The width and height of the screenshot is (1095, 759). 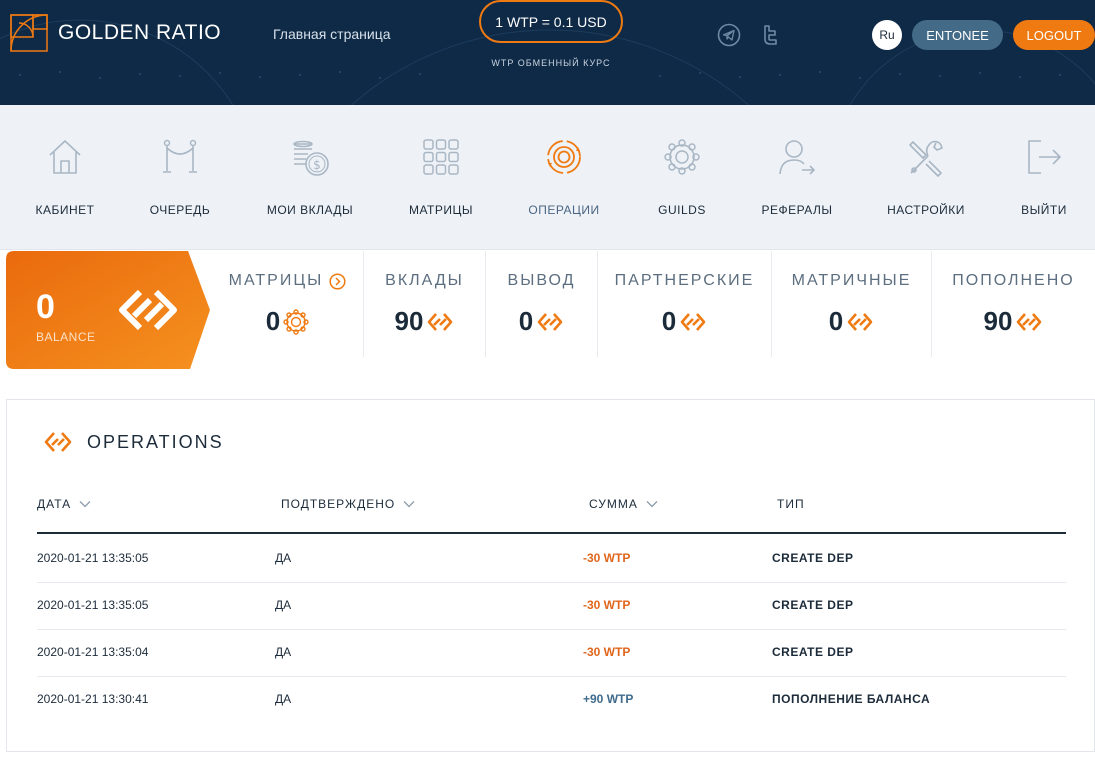 I want to click on language-selector: Ru, so click(x=887, y=35).